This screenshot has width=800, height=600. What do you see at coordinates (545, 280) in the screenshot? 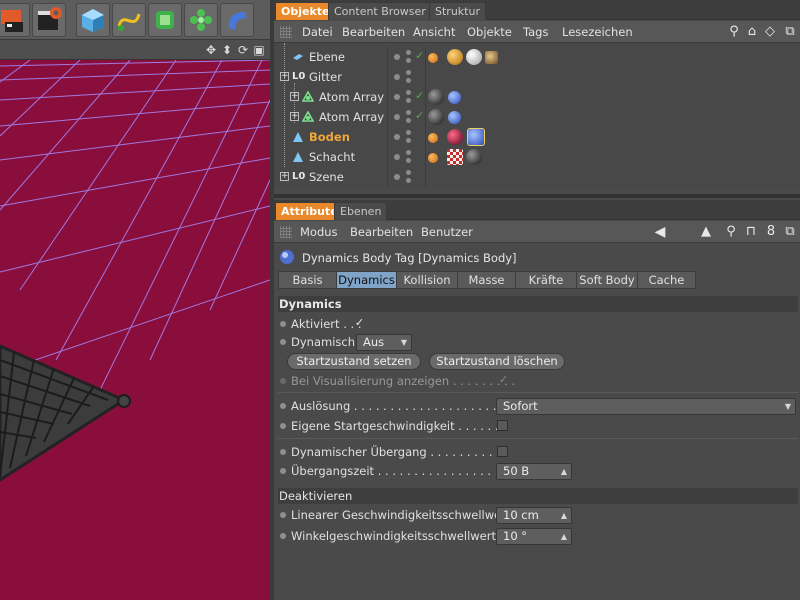
I see `ptab-kraefte: Kräfte` at bounding box center [545, 280].